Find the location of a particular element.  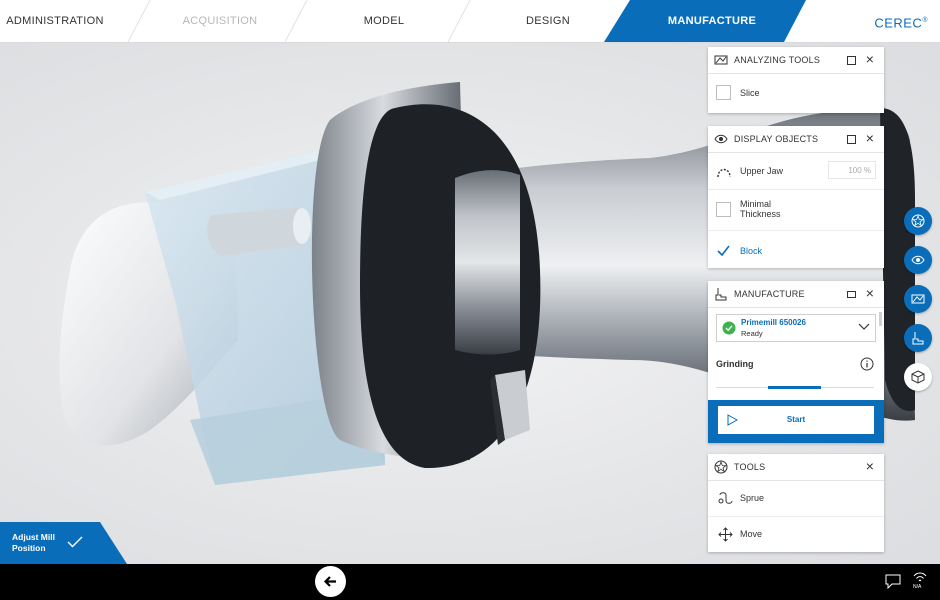

tab-design: DESIGN is located at coordinates (548, 21).